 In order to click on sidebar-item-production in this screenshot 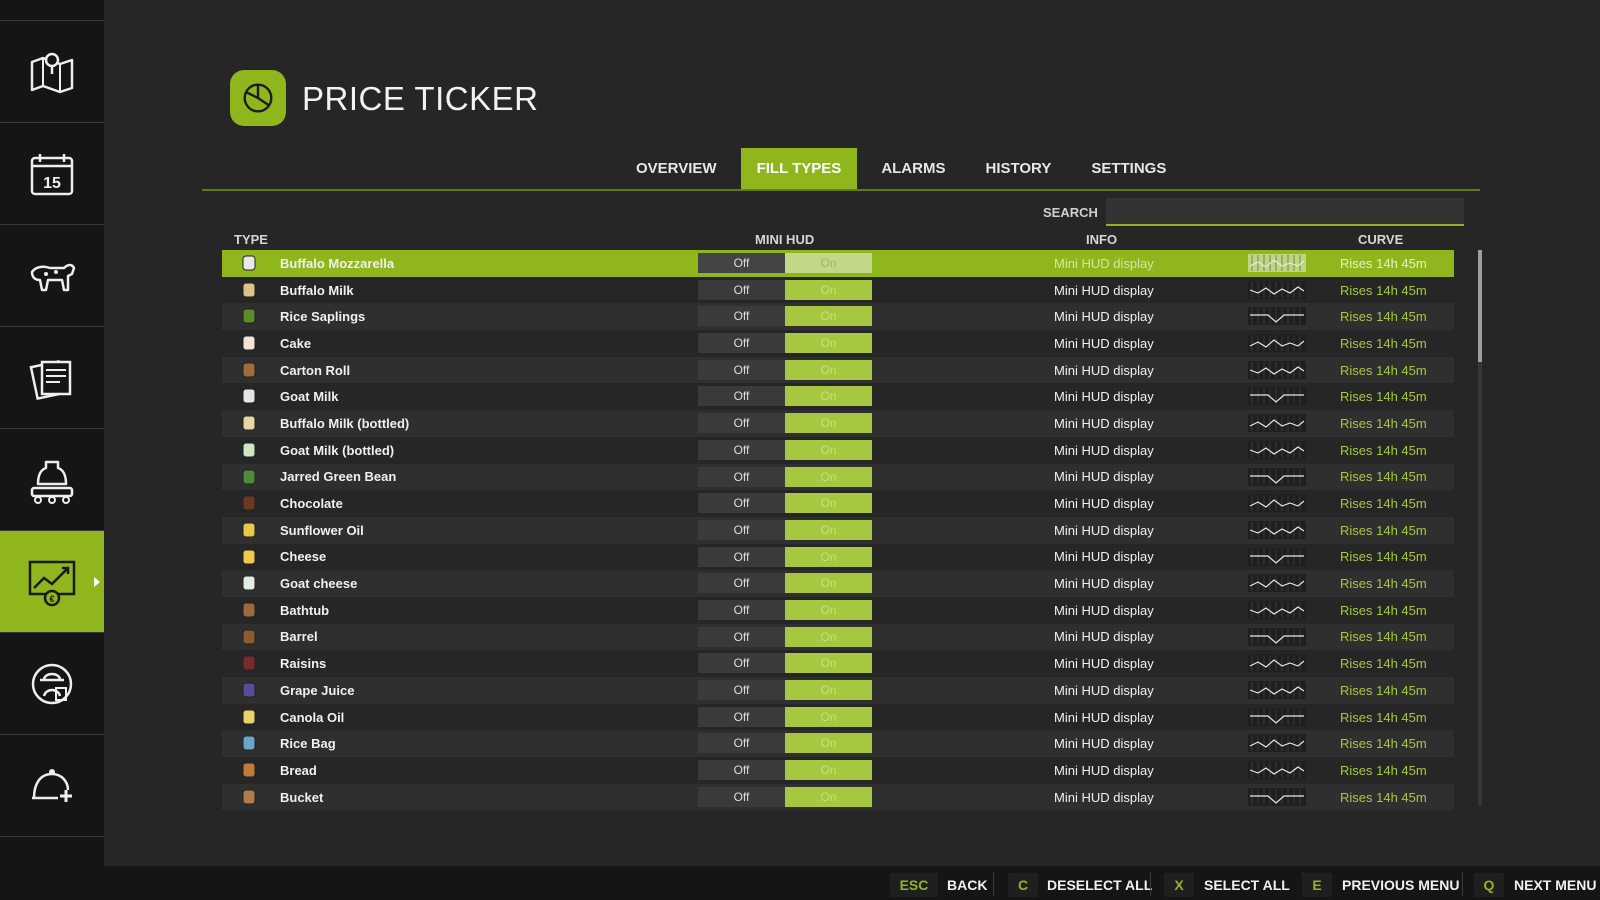, I will do `click(52, 479)`.